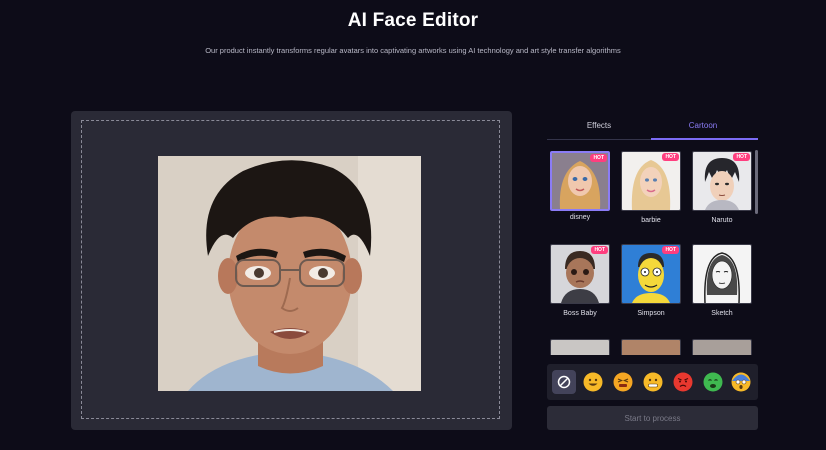  What do you see at coordinates (722, 181) in the screenshot?
I see `style-thumb-naruto: HOT` at bounding box center [722, 181].